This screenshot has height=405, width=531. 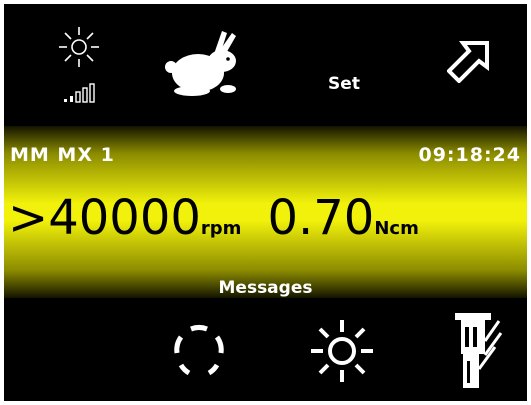 I want to click on speed-button, so click(x=204, y=62).